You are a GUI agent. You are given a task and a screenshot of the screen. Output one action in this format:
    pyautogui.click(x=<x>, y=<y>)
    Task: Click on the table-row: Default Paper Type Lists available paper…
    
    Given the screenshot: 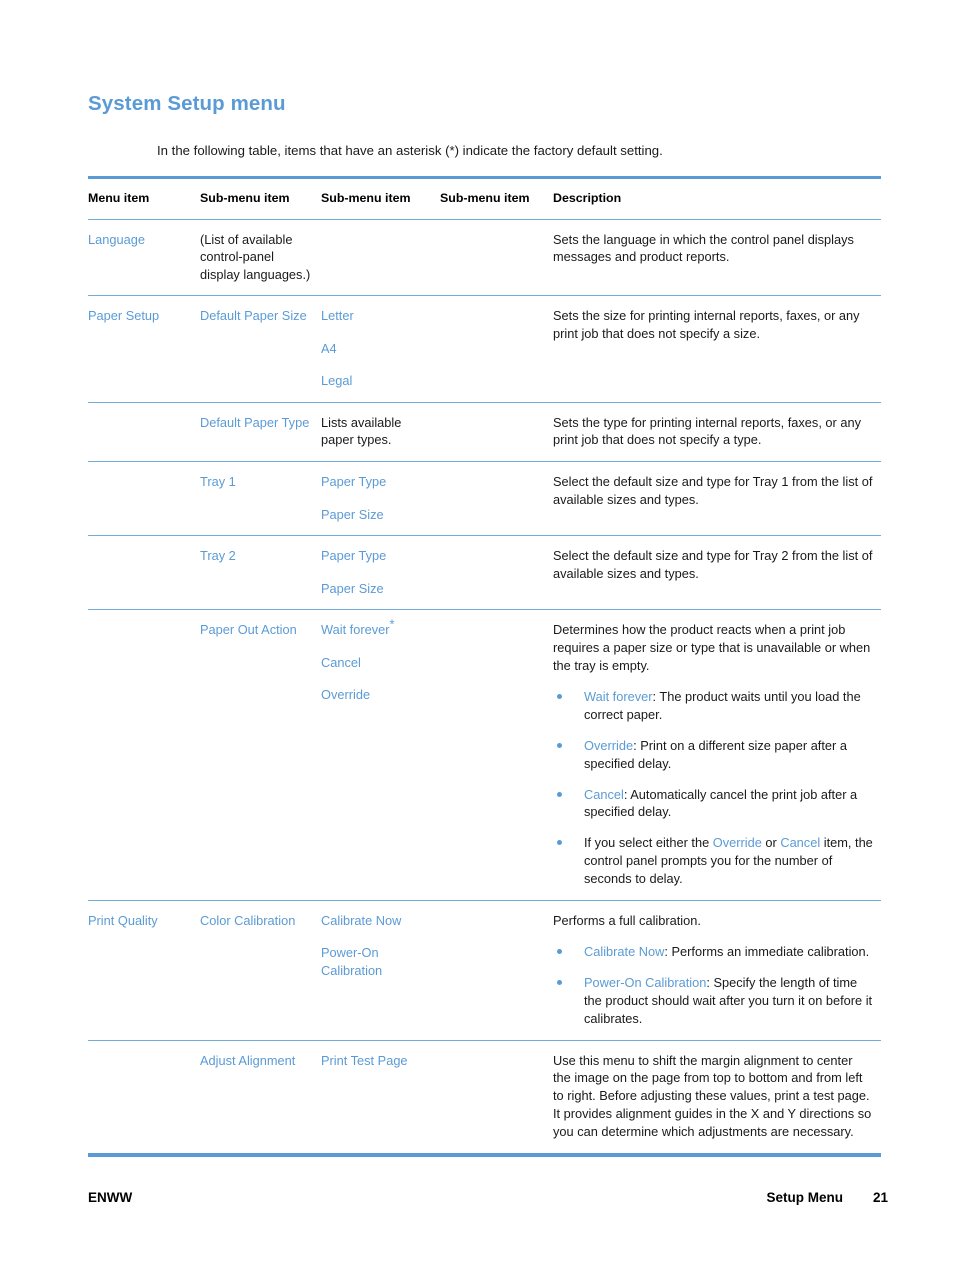 What is the action you would take?
    pyautogui.click(x=484, y=432)
    